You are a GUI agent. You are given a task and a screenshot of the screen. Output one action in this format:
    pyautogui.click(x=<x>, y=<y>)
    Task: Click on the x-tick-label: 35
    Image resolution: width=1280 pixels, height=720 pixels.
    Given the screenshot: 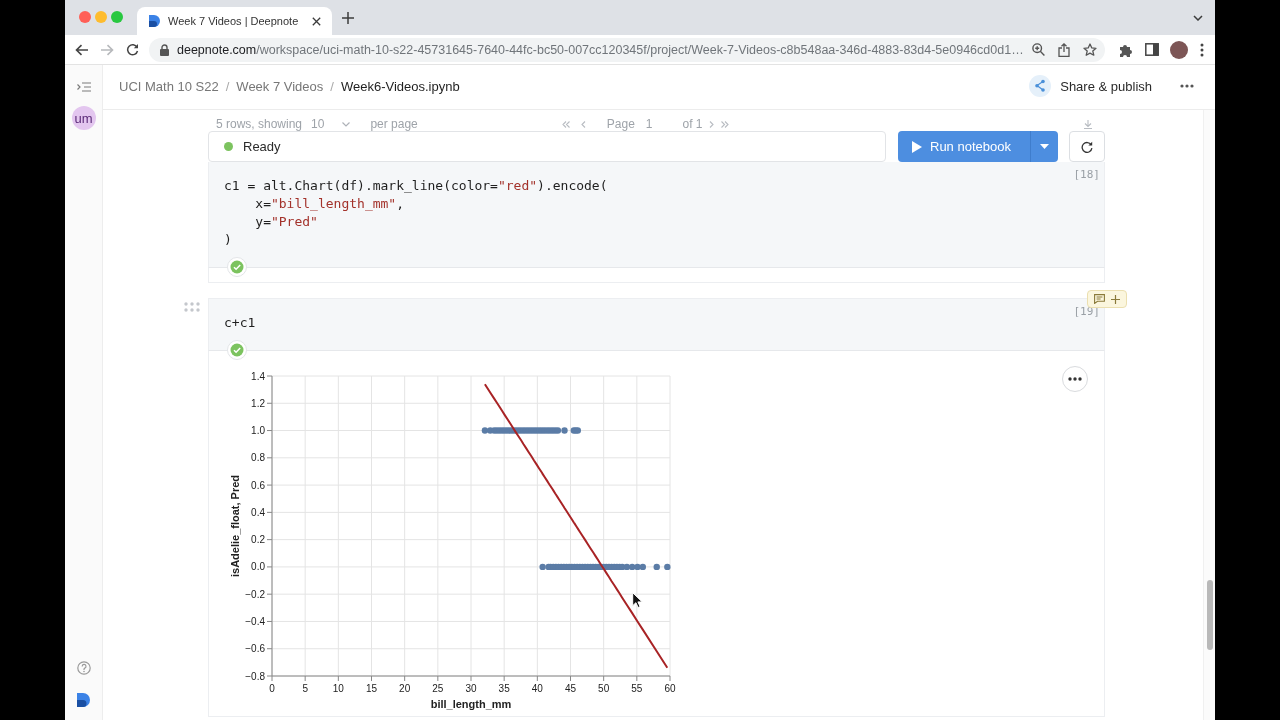 What is the action you would take?
    pyautogui.click(x=504, y=688)
    